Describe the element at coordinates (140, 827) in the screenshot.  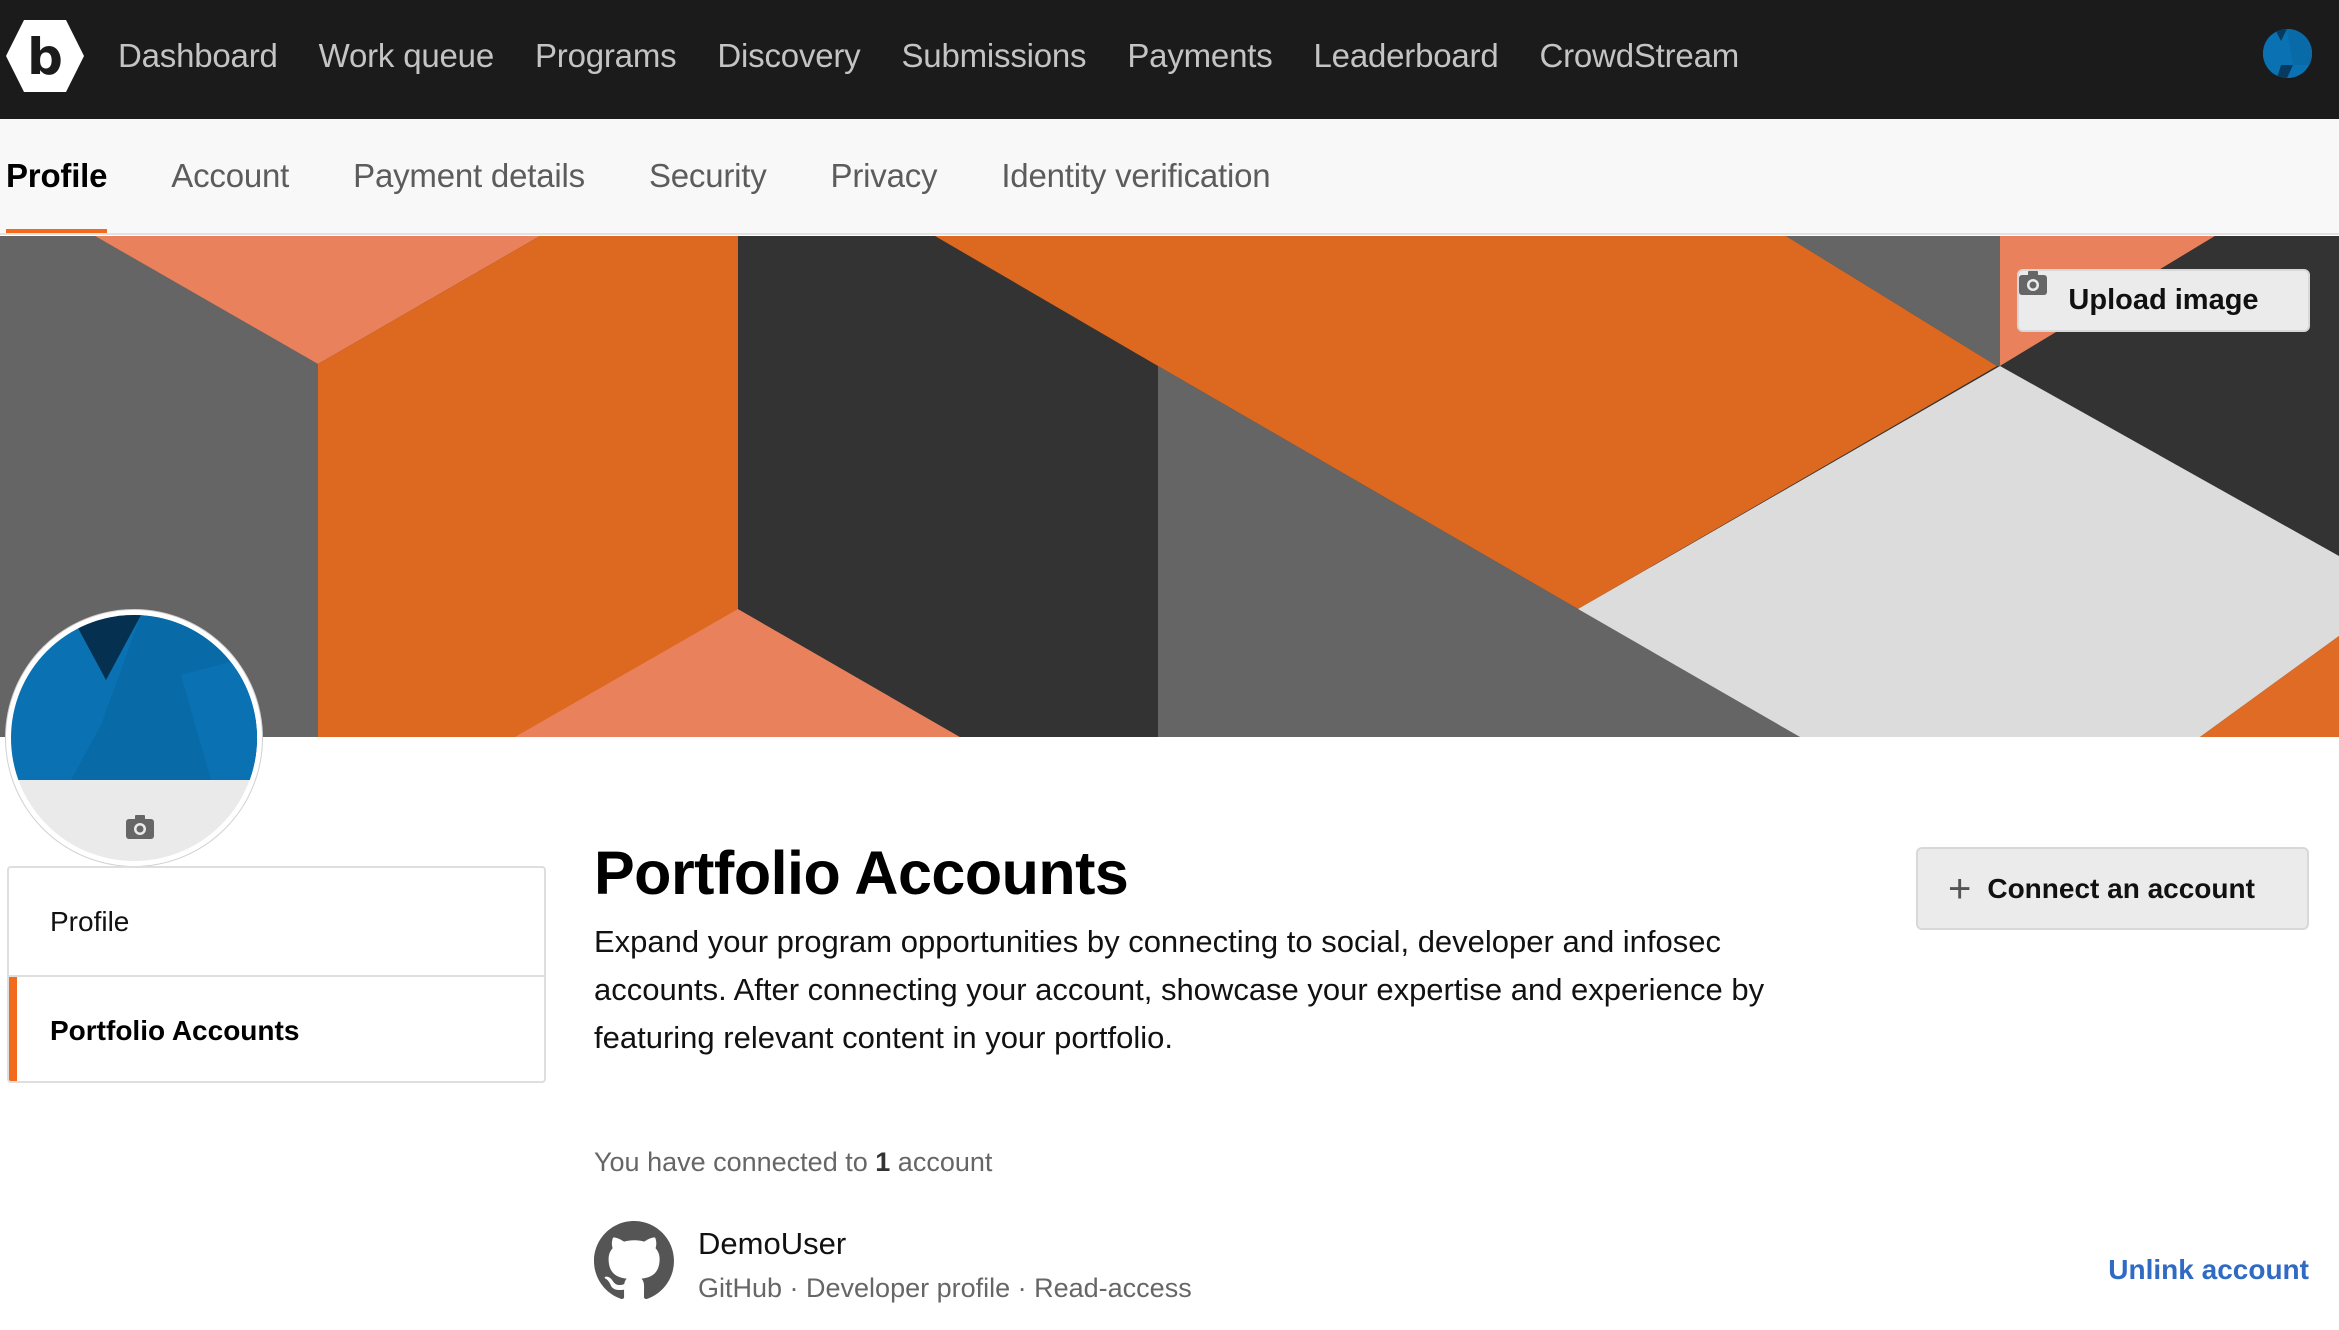
I see `change-avatar-camera-icon` at that location.